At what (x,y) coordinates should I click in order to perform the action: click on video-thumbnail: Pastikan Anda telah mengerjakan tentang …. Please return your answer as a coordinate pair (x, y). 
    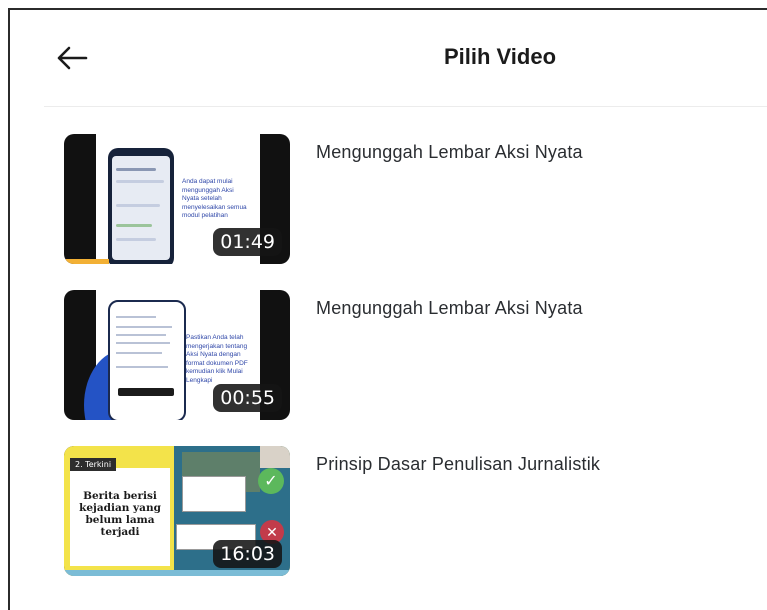
    Looking at the image, I should click on (177, 355).